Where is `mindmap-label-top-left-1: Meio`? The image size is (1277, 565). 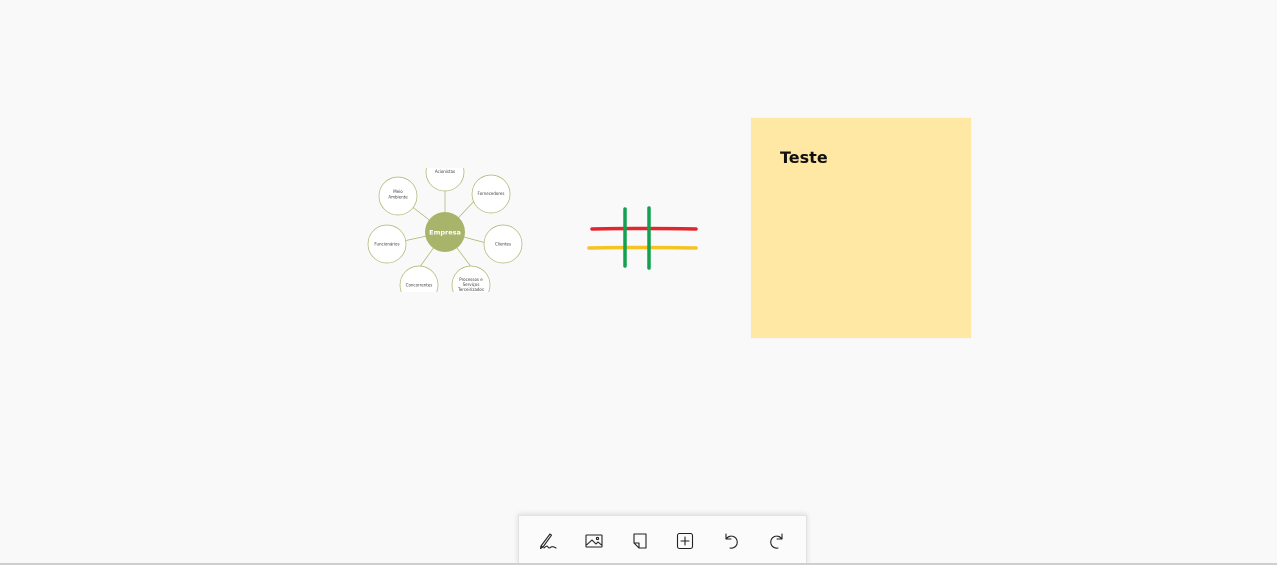 mindmap-label-top-left-1: Meio is located at coordinates (398, 191).